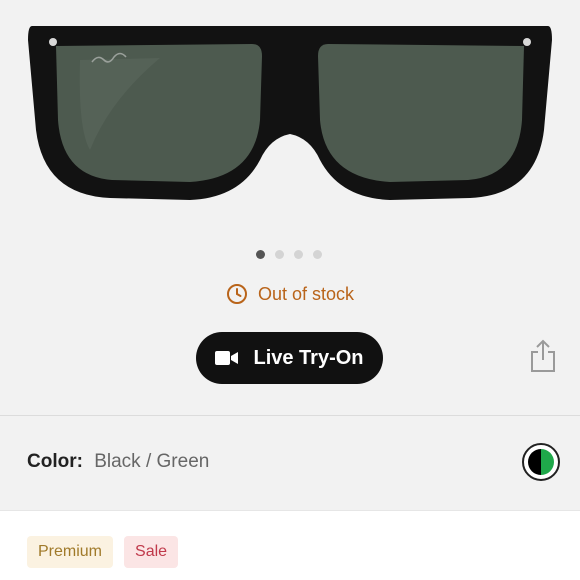 The width and height of the screenshot is (580, 580). I want to click on color-swatch, so click(541, 462).